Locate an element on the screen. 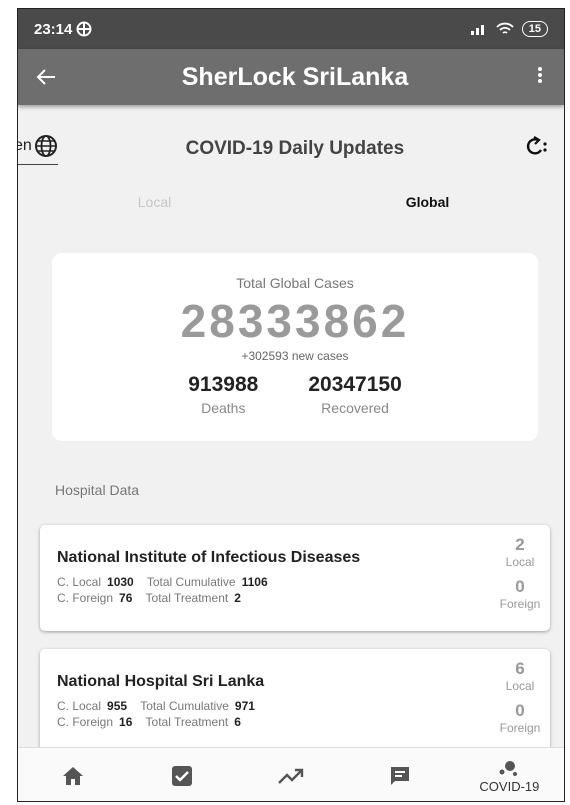  total-treatment-value: 2 is located at coordinates (237, 598).